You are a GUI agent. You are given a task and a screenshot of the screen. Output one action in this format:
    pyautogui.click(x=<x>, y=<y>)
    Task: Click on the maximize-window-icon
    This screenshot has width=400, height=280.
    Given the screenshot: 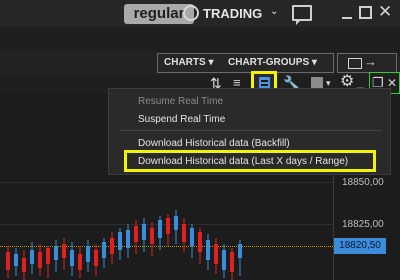 What is the action you would take?
    pyautogui.click(x=365, y=12)
    